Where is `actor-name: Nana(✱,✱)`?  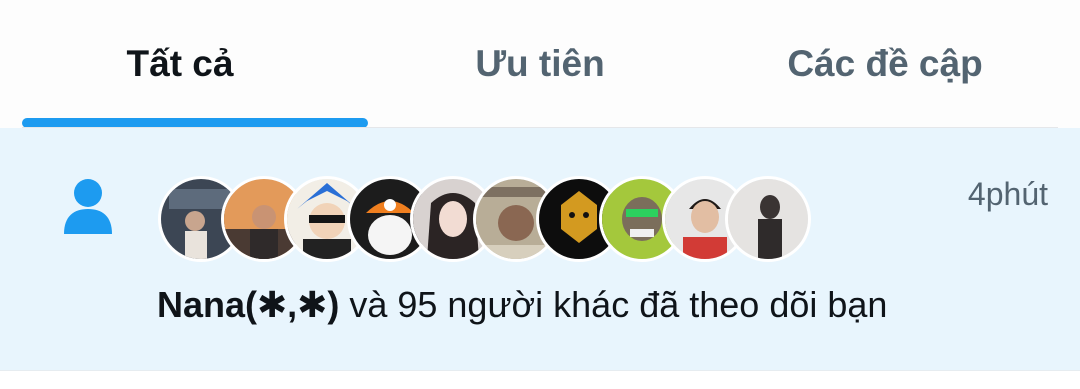
actor-name: Nana(✱,✱) is located at coordinates (248, 304).